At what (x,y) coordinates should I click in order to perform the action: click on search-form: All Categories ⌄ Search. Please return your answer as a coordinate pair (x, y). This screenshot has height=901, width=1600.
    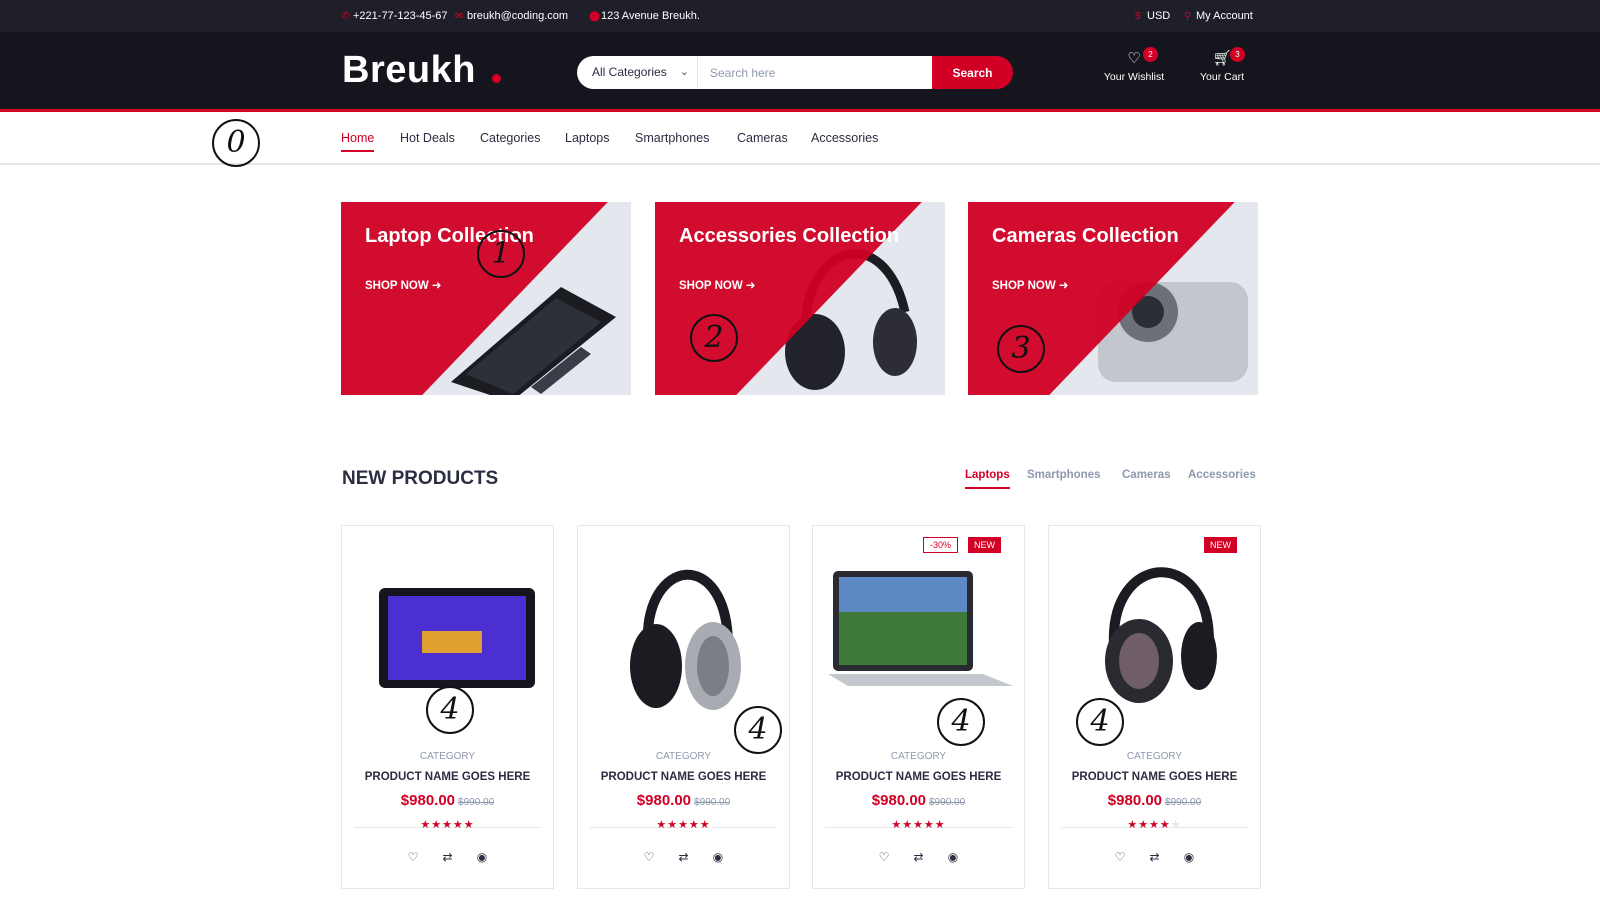
    Looking at the image, I should click on (795, 72).